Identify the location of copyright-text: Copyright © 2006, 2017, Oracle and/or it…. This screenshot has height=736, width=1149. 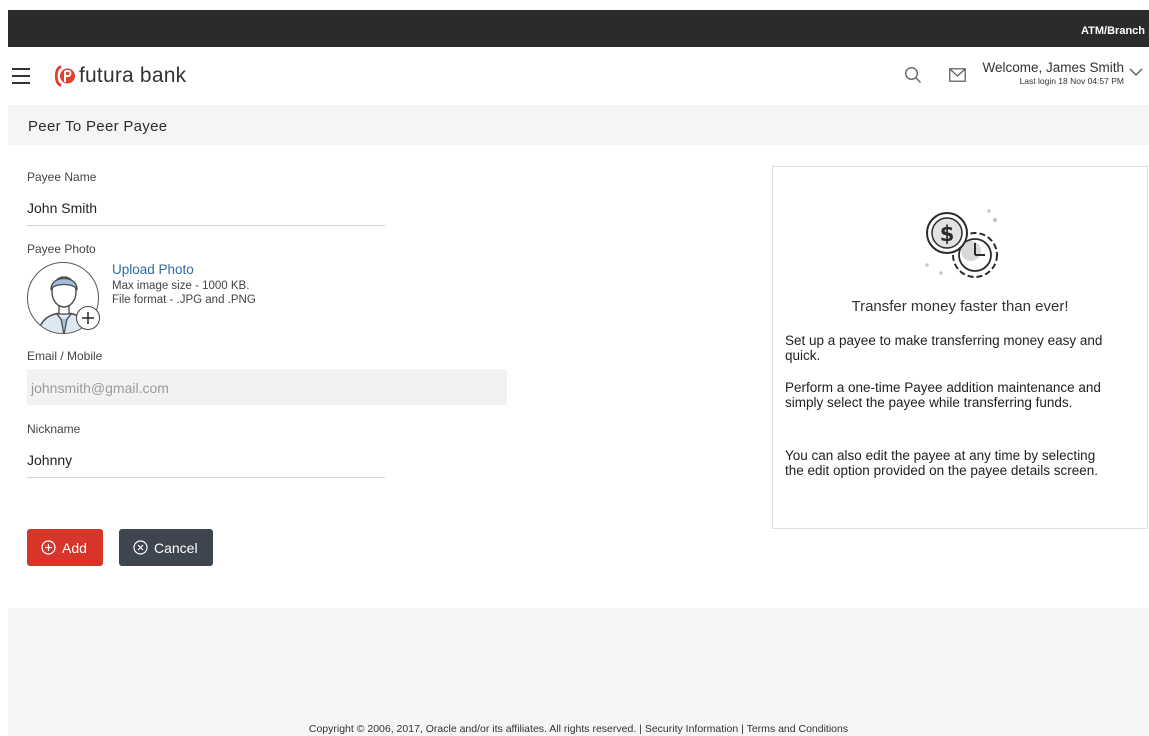
(472, 729).